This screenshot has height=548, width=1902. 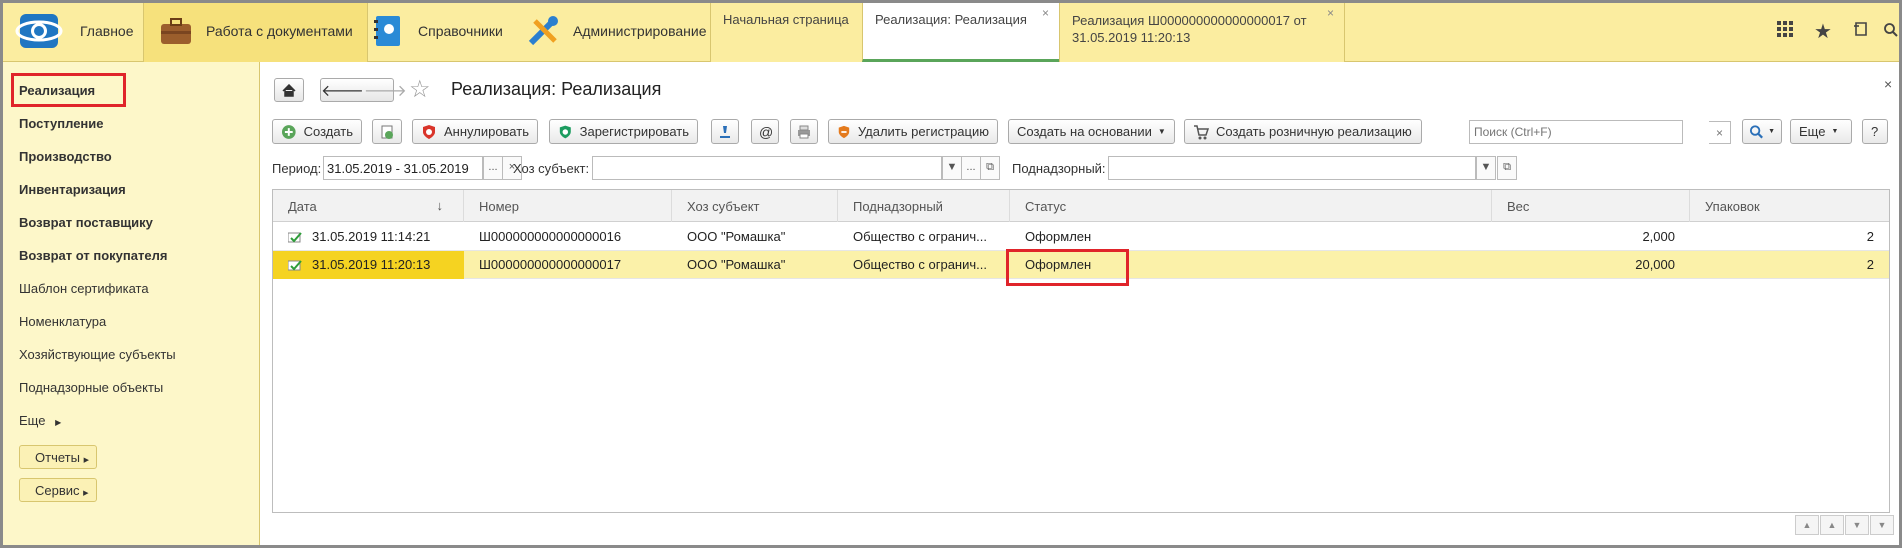 What do you see at coordinates (368, 206) in the screenshot?
I see `column-header-date: Дата ↓` at bounding box center [368, 206].